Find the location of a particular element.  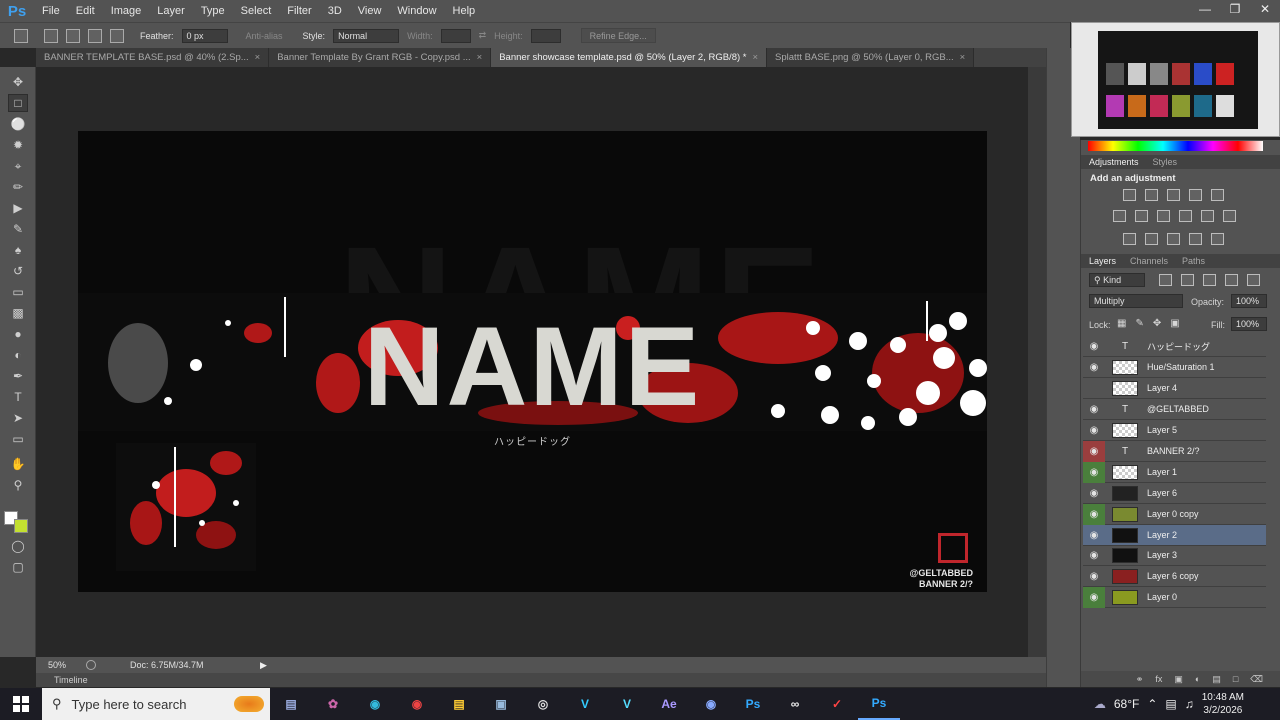

weather-temp: 68°F is located at coordinates (1126, 704).